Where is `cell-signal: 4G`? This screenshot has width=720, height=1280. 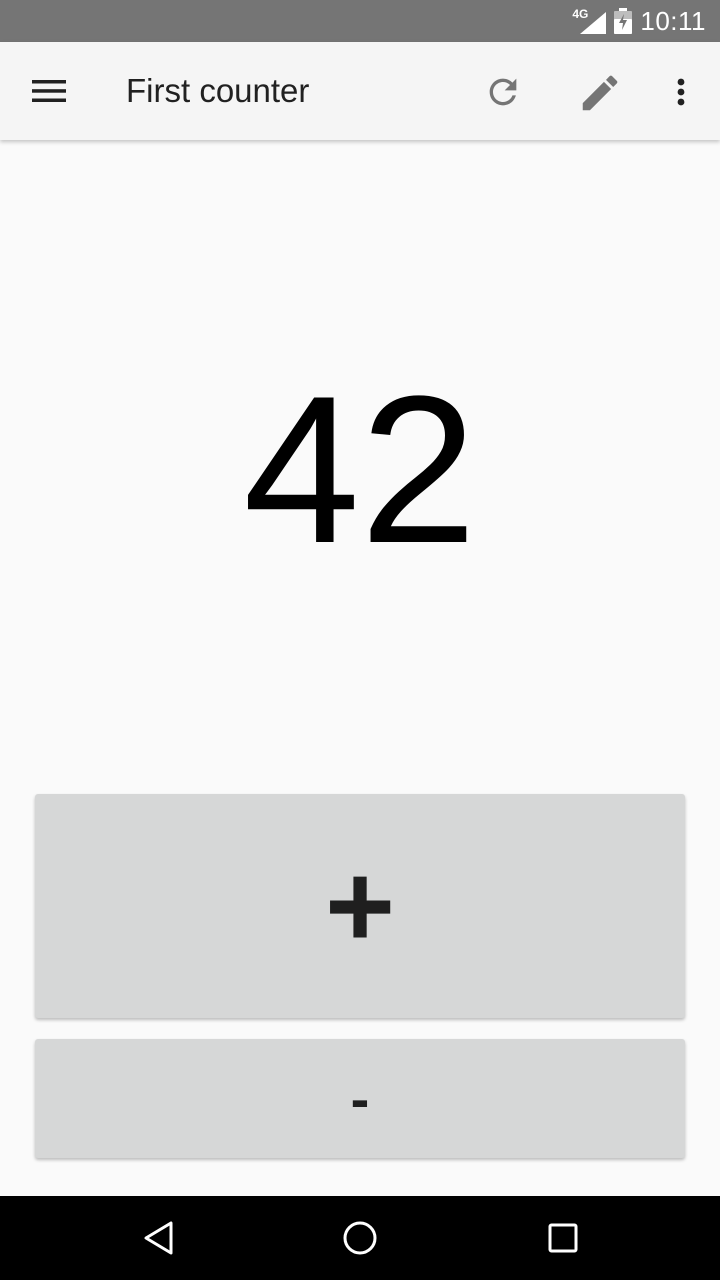 cell-signal: 4G is located at coordinates (589, 21).